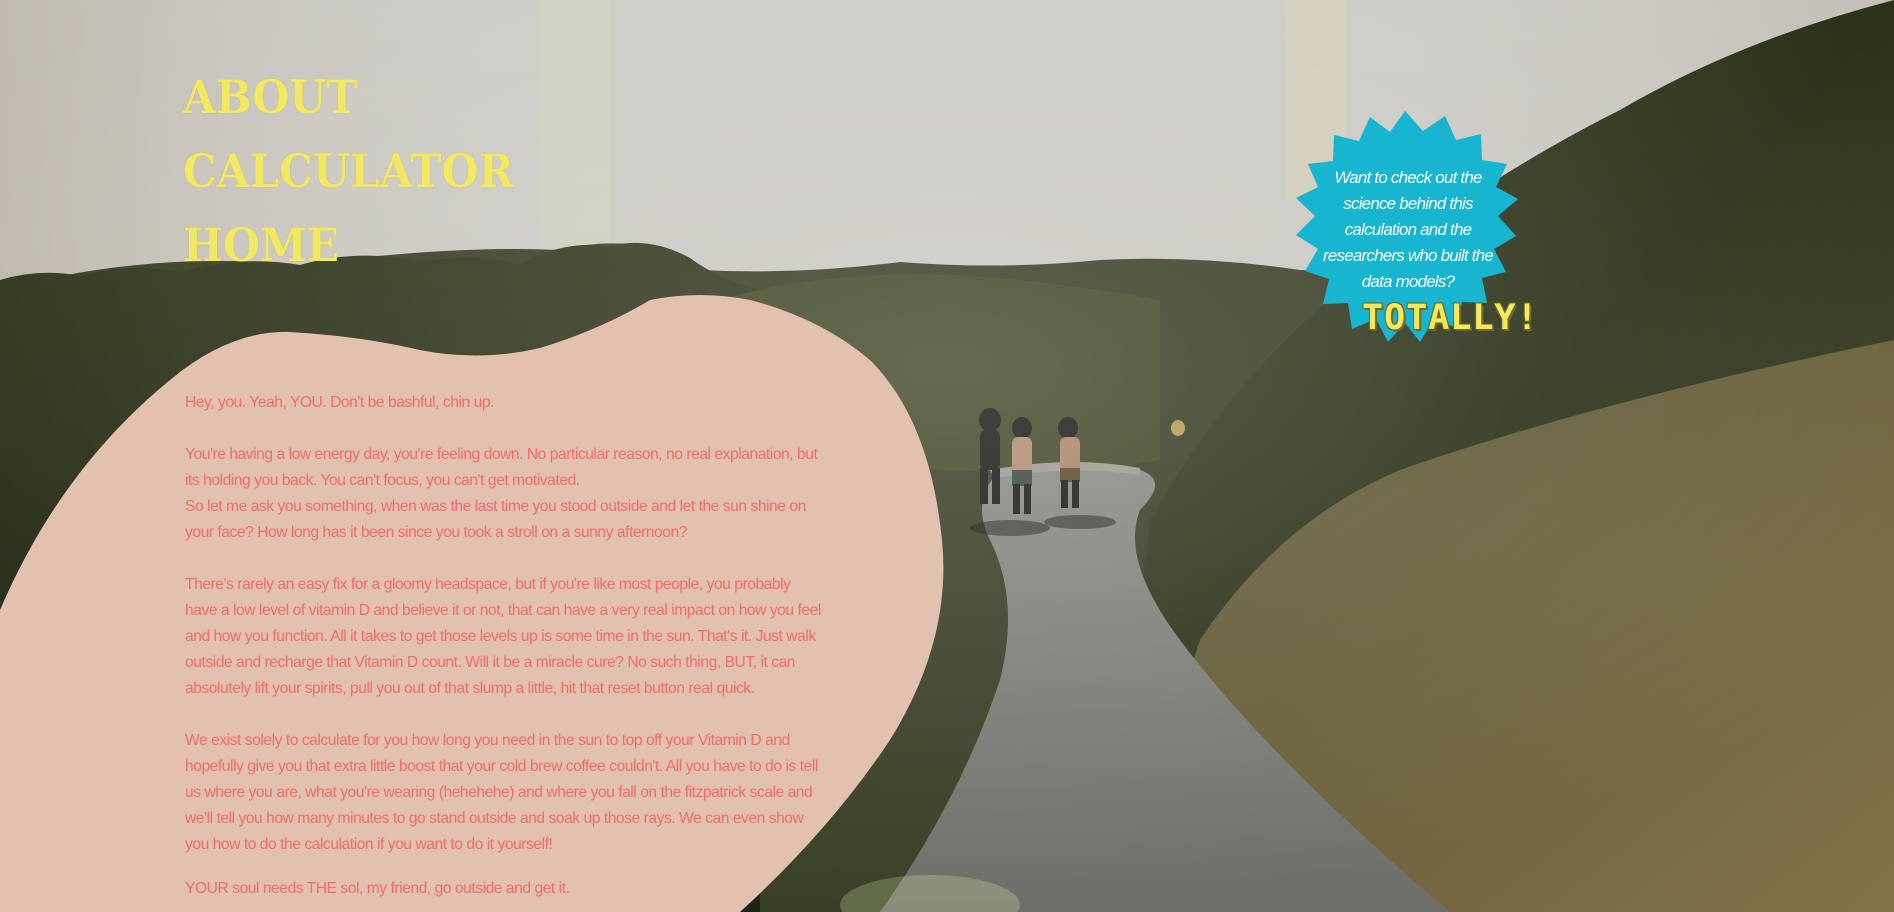 The image size is (1894, 912). What do you see at coordinates (348, 171) in the screenshot?
I see `nav-link-calculator: CALCULATOR` at bounding box center [348, 171].